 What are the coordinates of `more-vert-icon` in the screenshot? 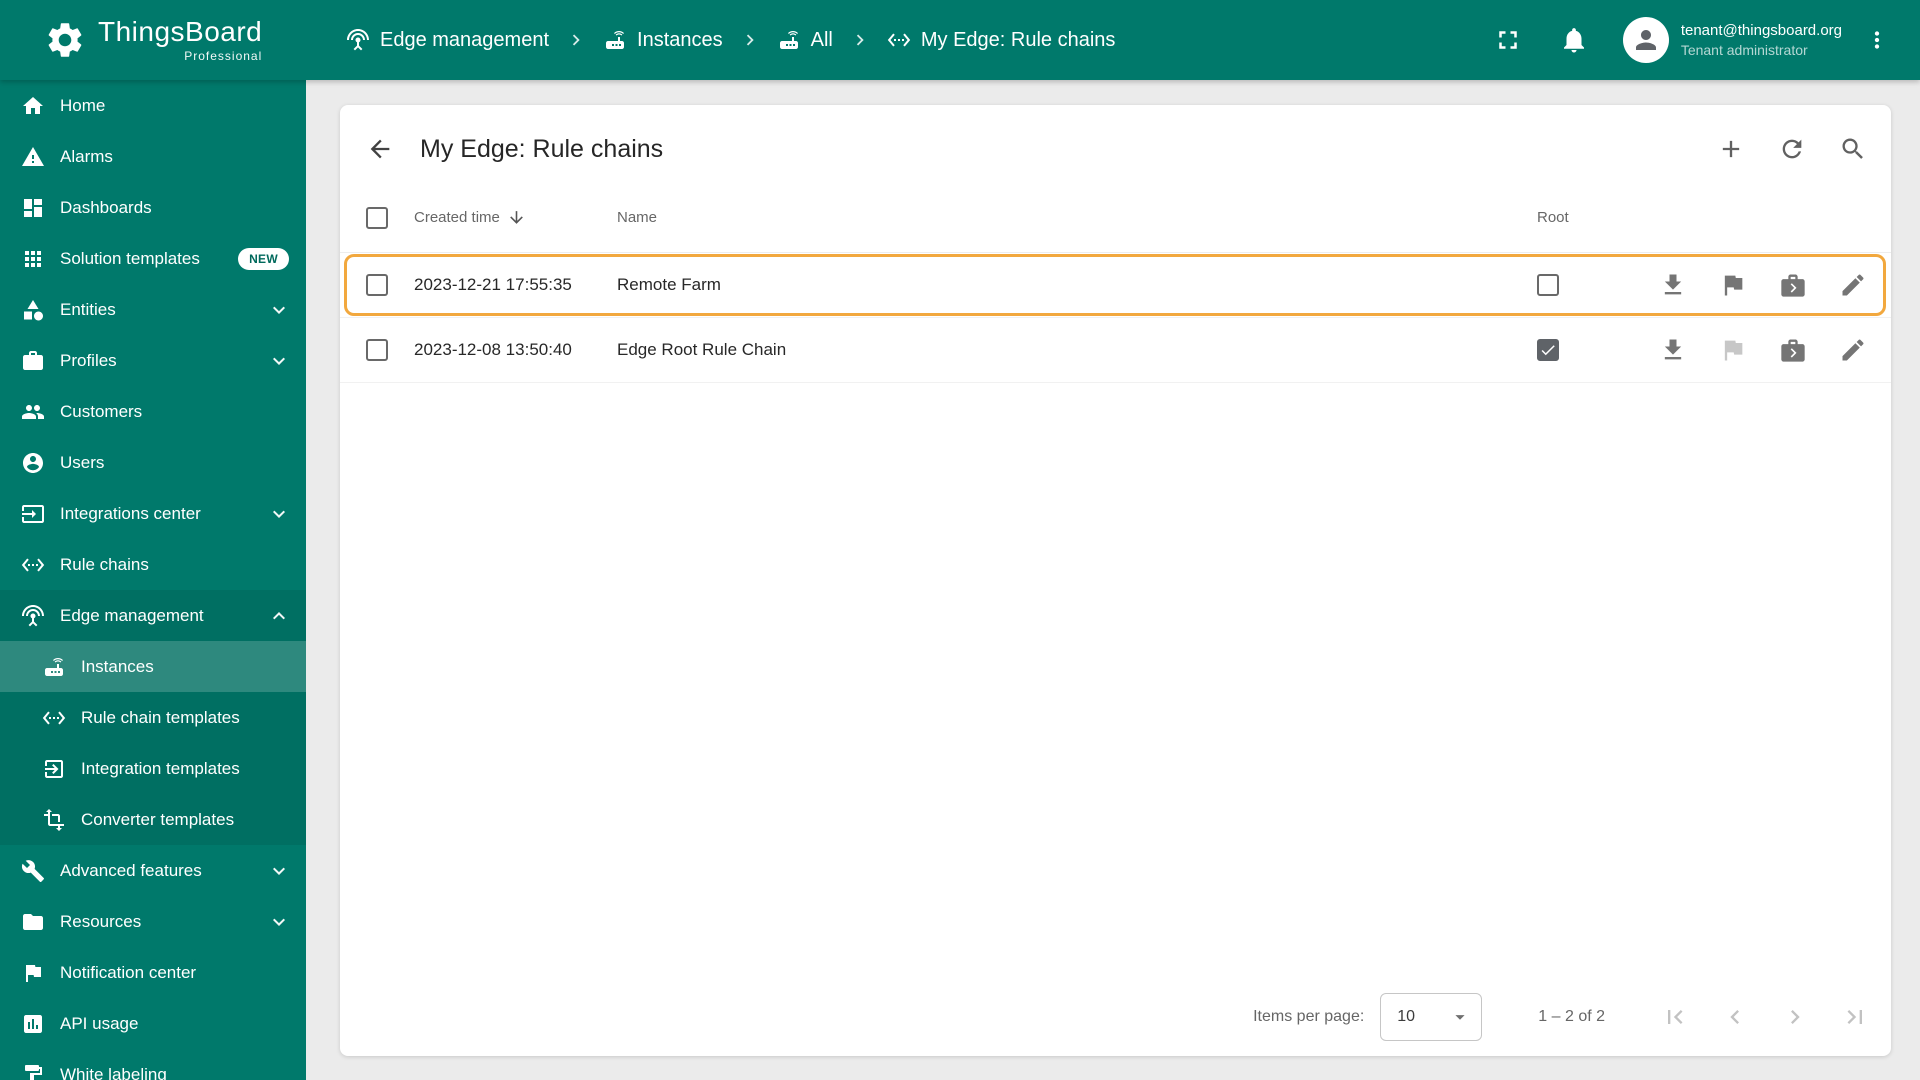 It's located at (1877, 40).